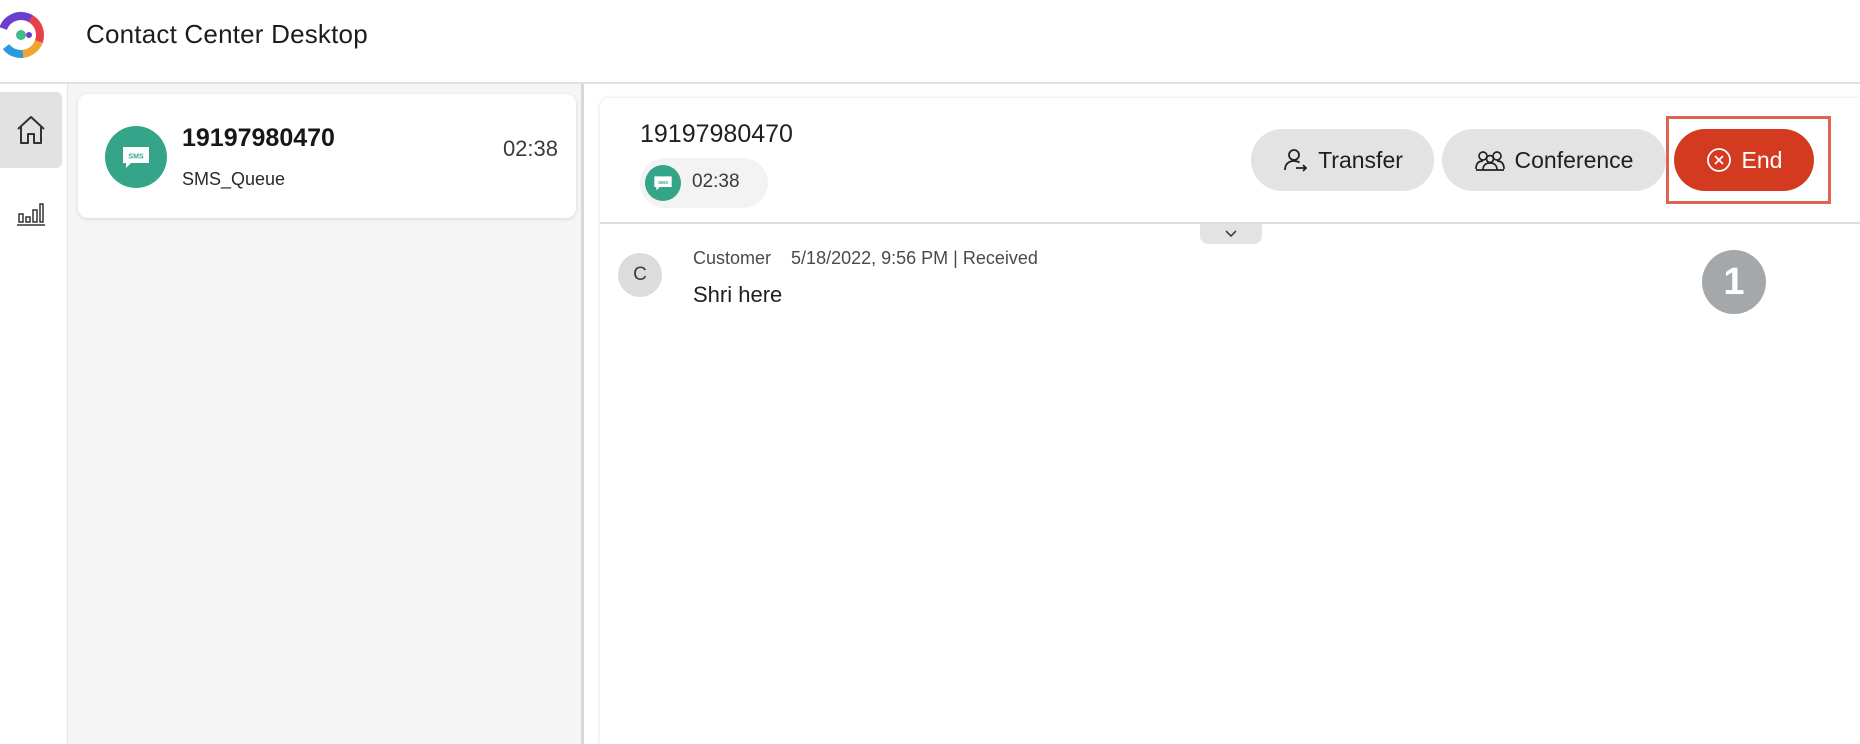 Image resolution: width=1860 pixels, height=744 pixels. I want to click on message-status: Received, so click(1000, 258).